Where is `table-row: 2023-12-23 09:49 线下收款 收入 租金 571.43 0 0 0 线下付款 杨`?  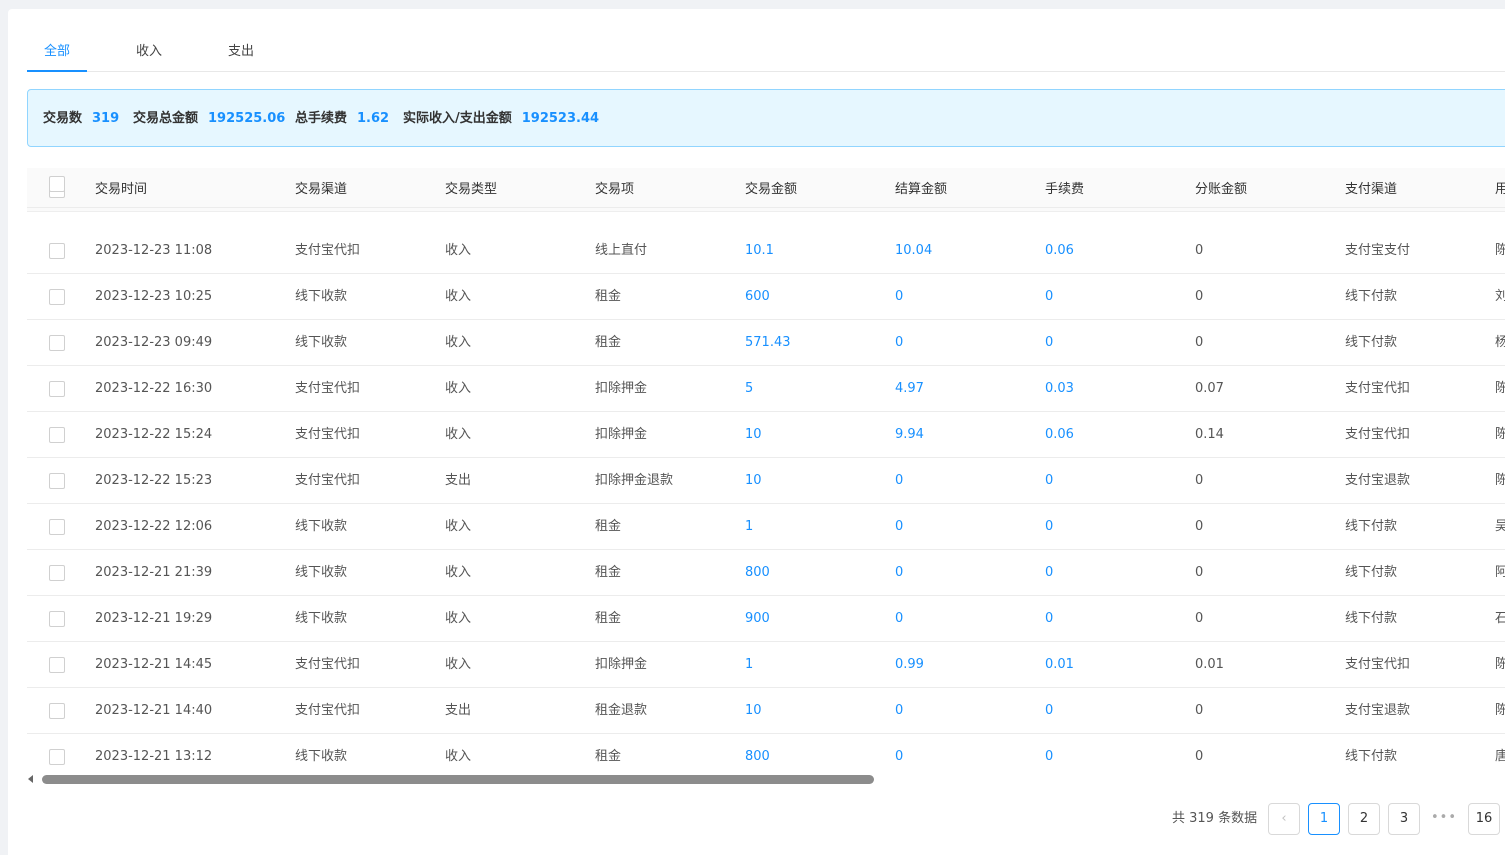 table-row: 2023-12-23 09:49 线下收款 收入 租金 571.43 0 0 0 线下付款 杨 is located at coordinates (766, 343).